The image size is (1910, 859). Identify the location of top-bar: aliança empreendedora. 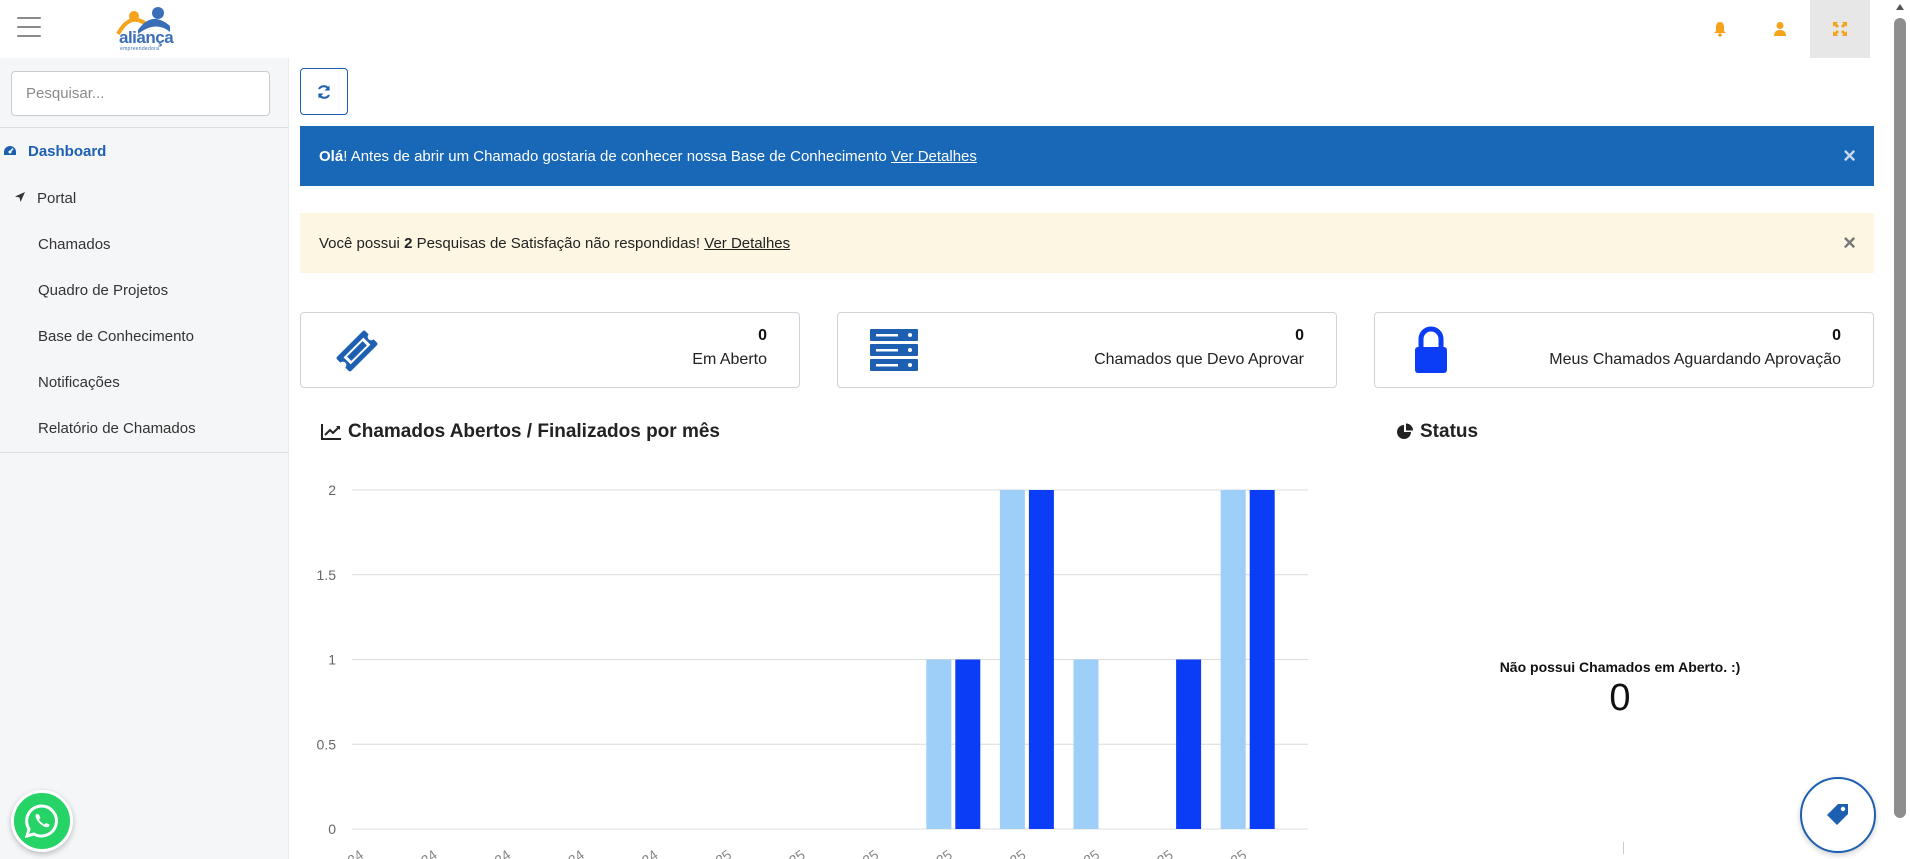
(945, 29).